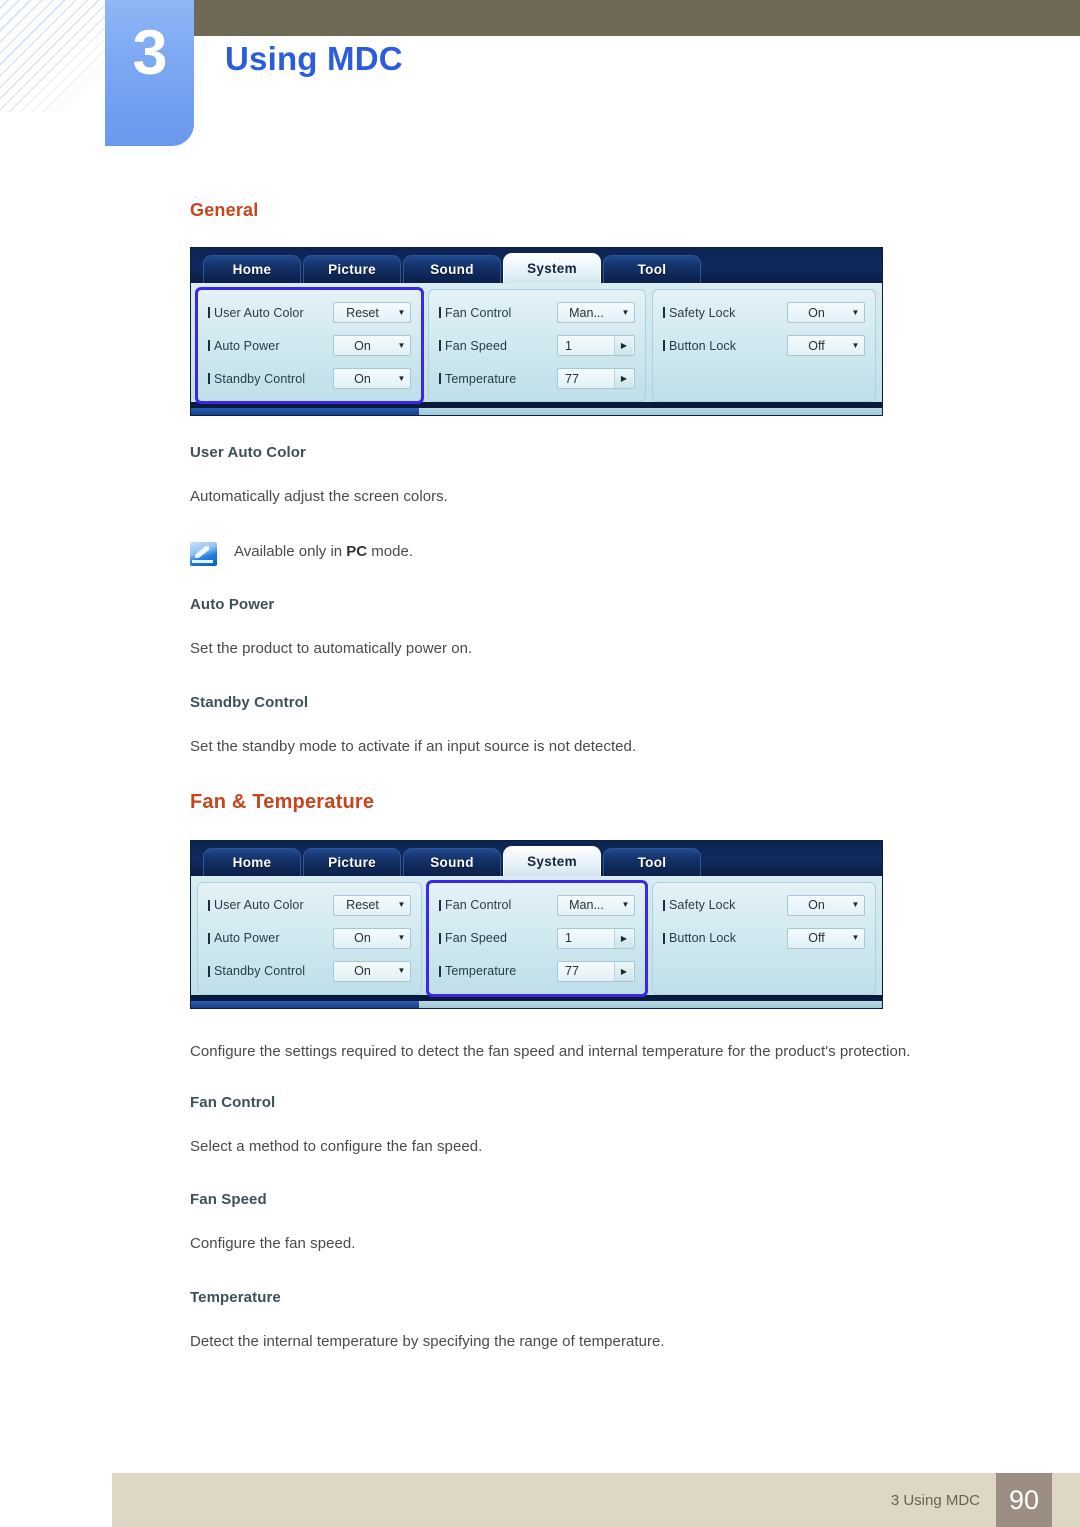 The image size is (1080, 1527). I want to click on mdc-label-standby-control: Standby Control, so click(270, 971).